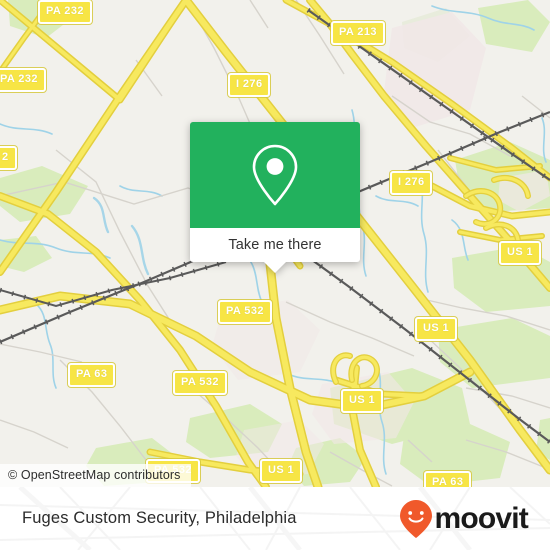  I want to click on road-shield: PA 213, so click(358, 33).